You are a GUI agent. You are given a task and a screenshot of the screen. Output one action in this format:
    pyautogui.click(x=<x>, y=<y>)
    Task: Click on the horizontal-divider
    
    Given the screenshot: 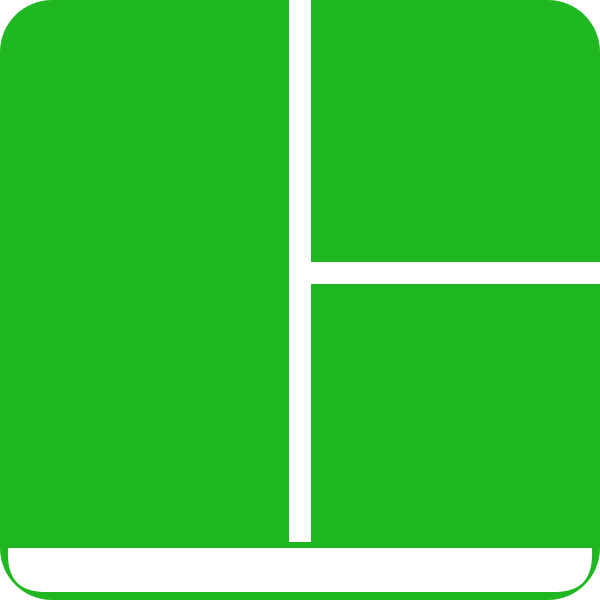 What is the action you would take?
    pyautogui.click(x=455, y=273)
    